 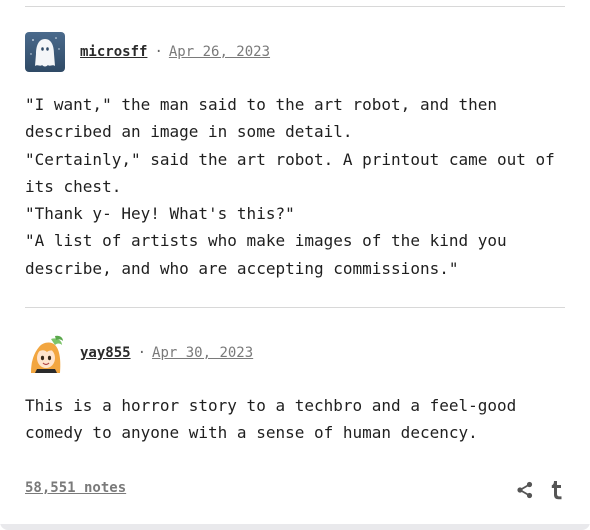 What do you see at coordinates (160, 214) in the screenshot?
I see `post-paragraph: "Thank y- Hey! What's this?"` at bounding box center [160, 214].